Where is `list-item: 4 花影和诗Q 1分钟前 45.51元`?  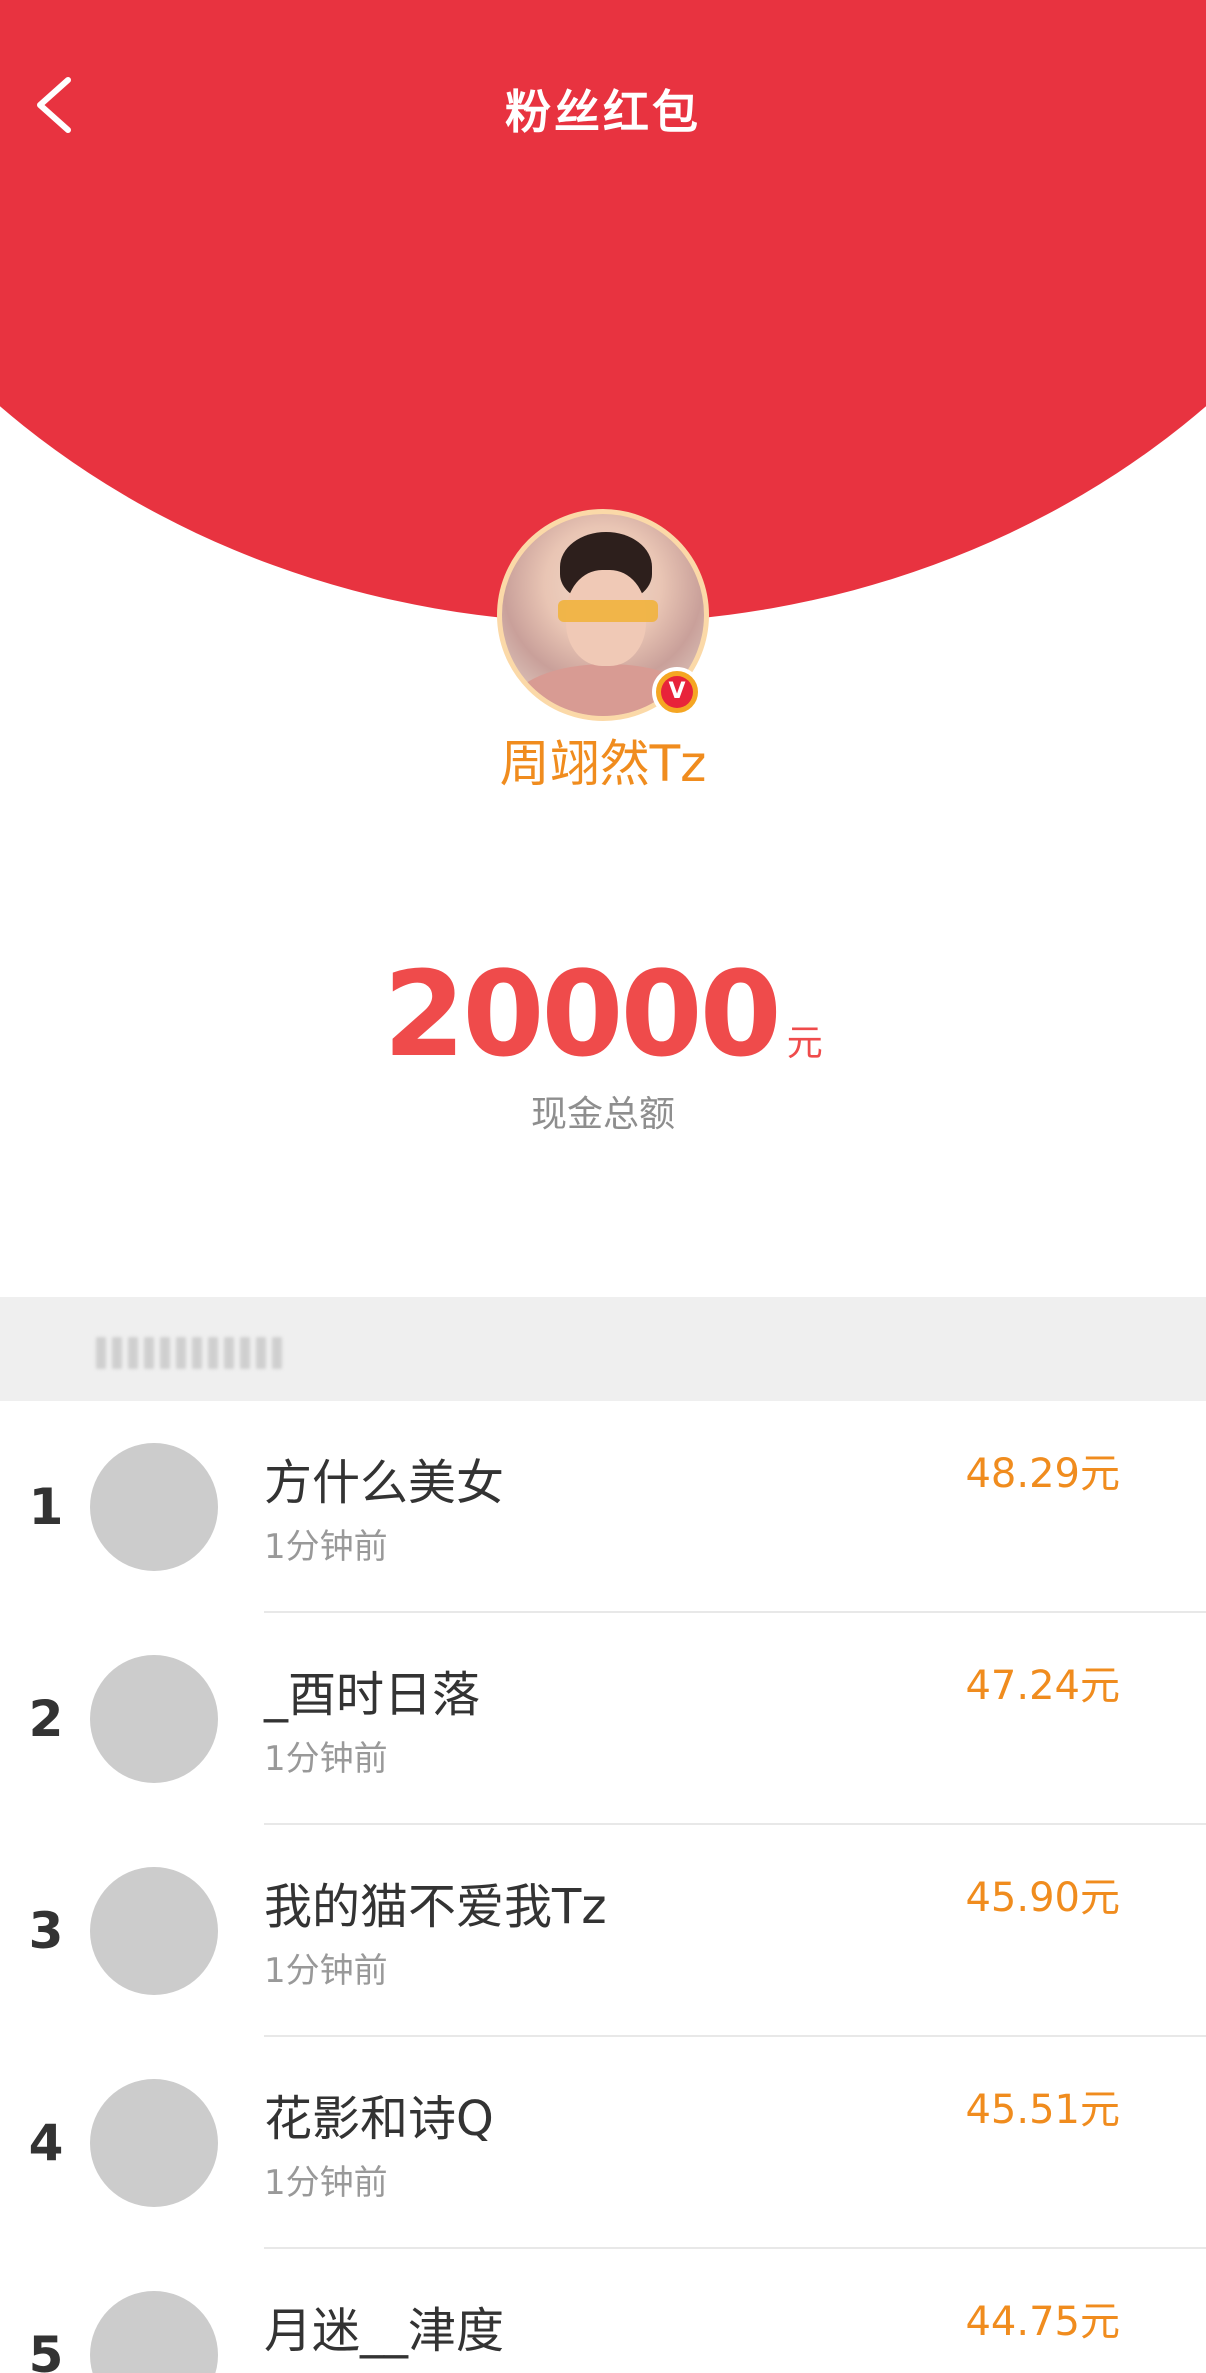 list-item: 4 花影和诗Q 1分钟前 45.51元 is located at coordinates (603, 2143).